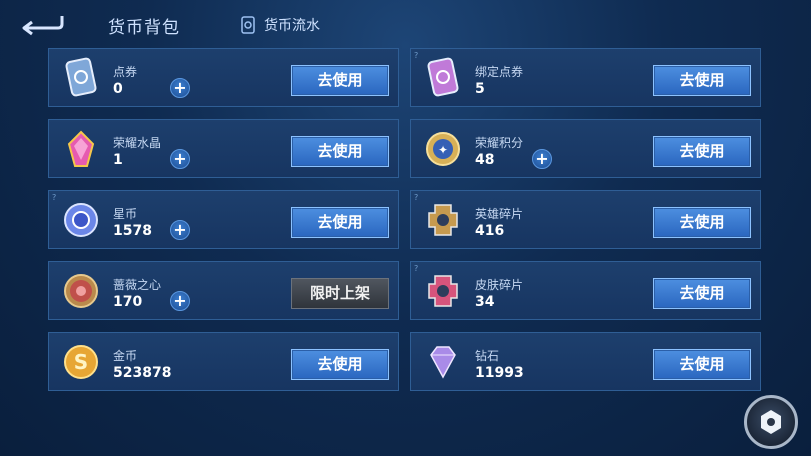 Image resolution: width=811 pixels, height=456 pixels. I want to click on hero-shard-icon, so click(443, 220).